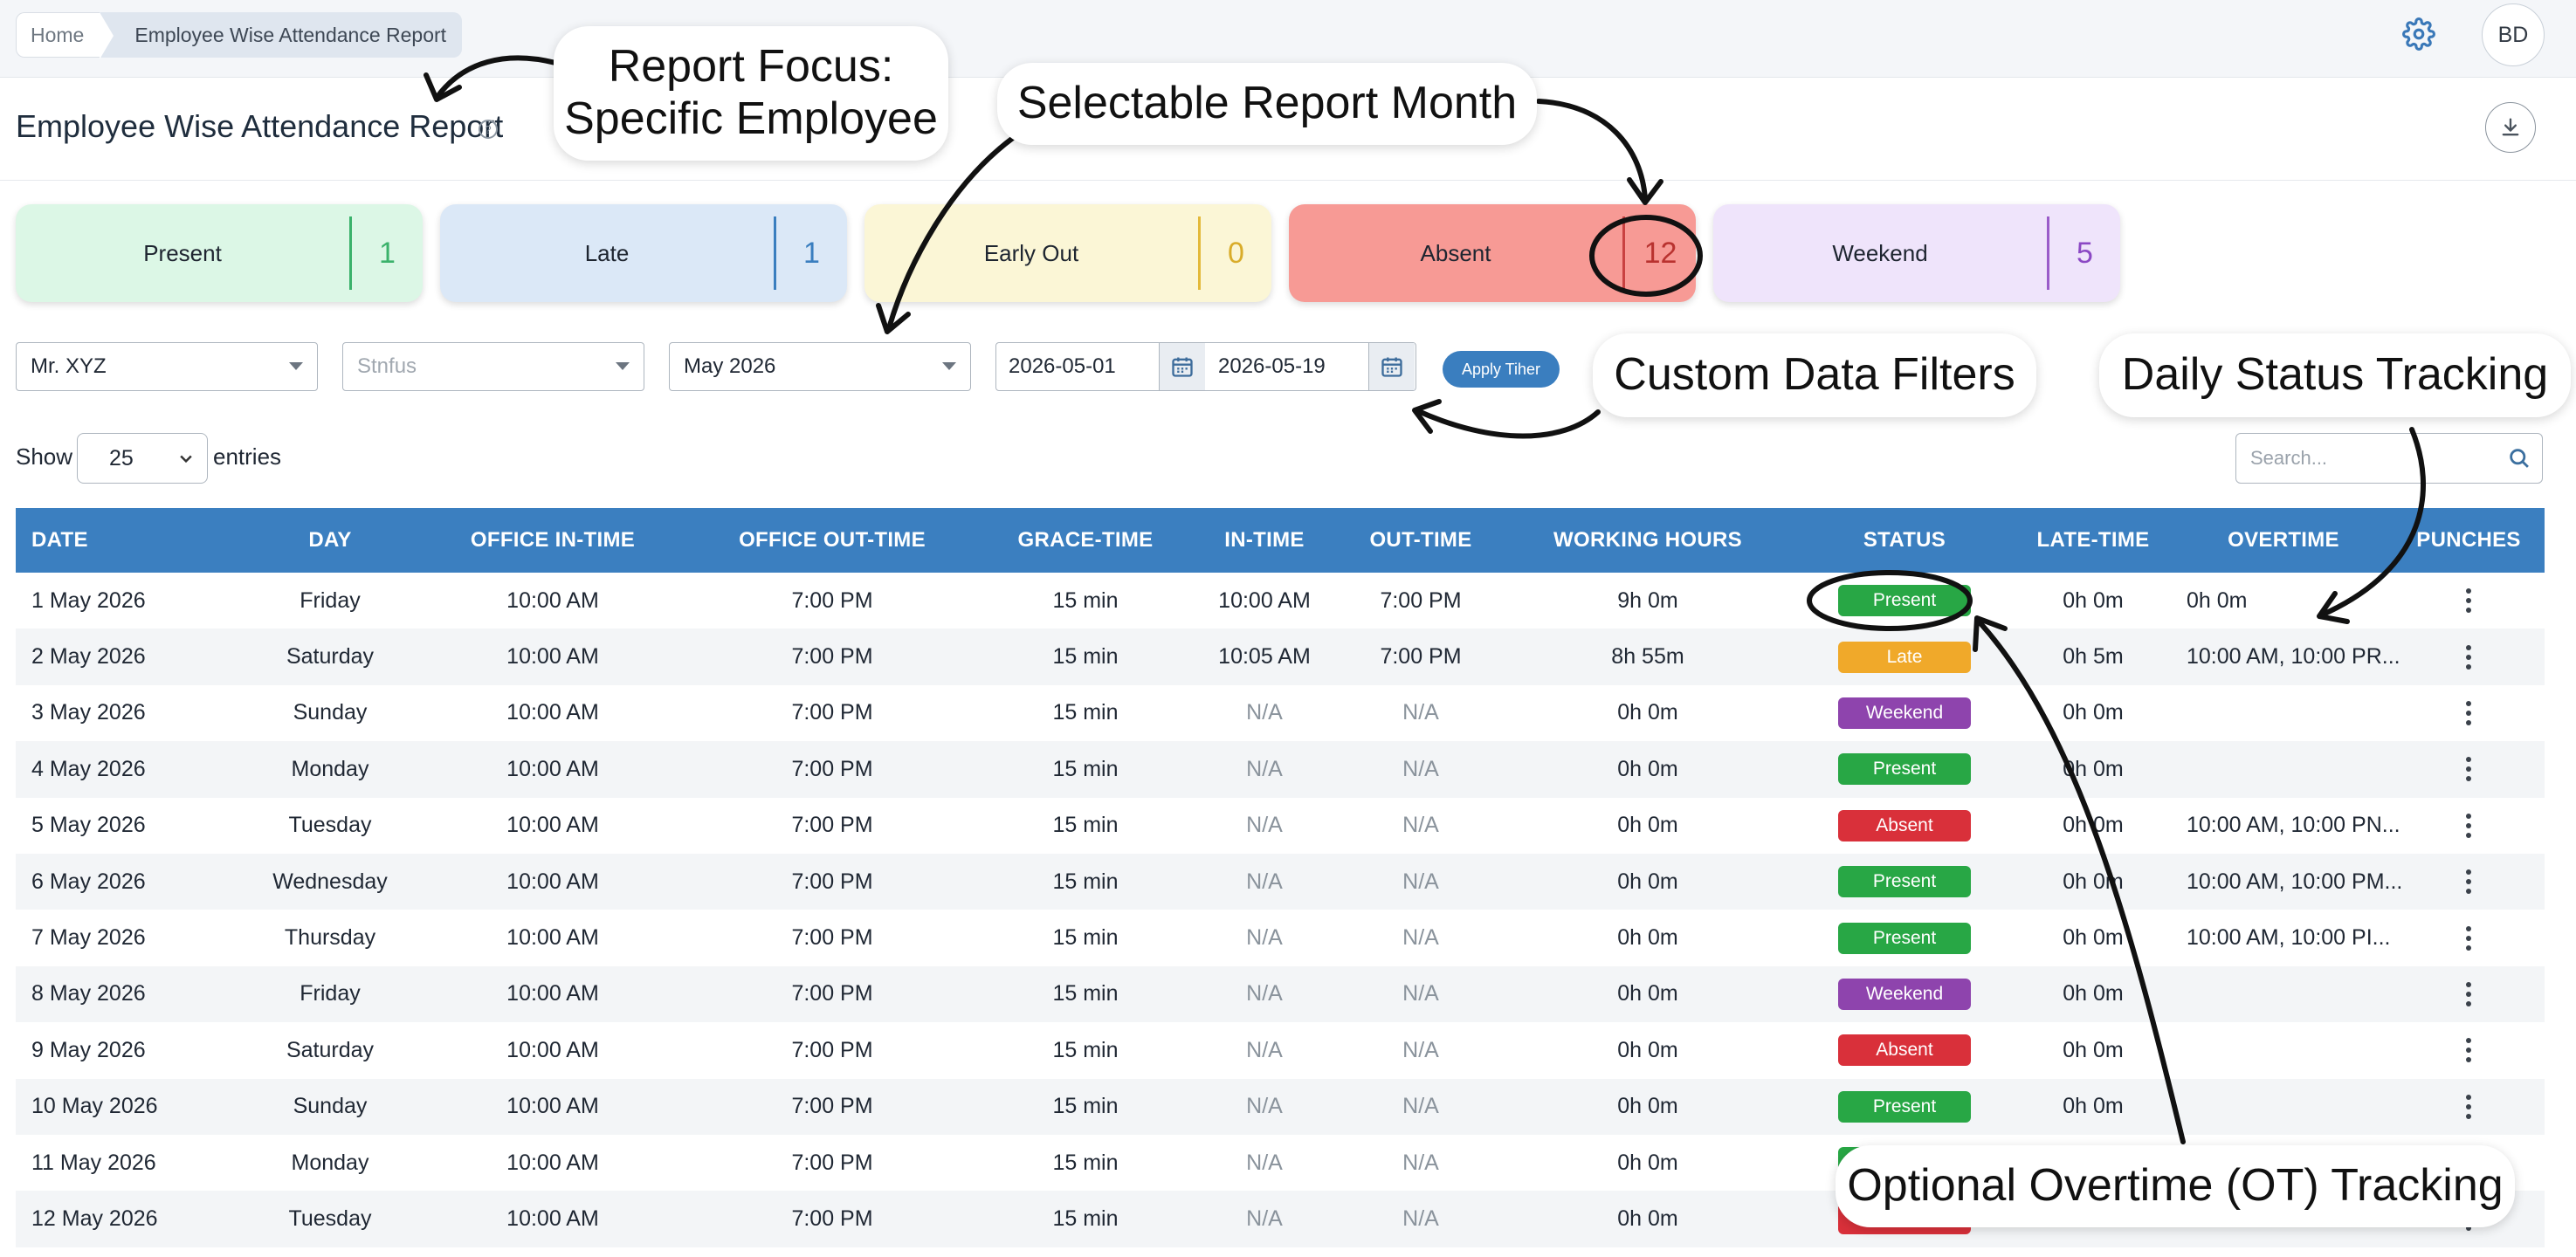  I want to click on column-header-in-time: IN-TIME, so click(1264, 540).